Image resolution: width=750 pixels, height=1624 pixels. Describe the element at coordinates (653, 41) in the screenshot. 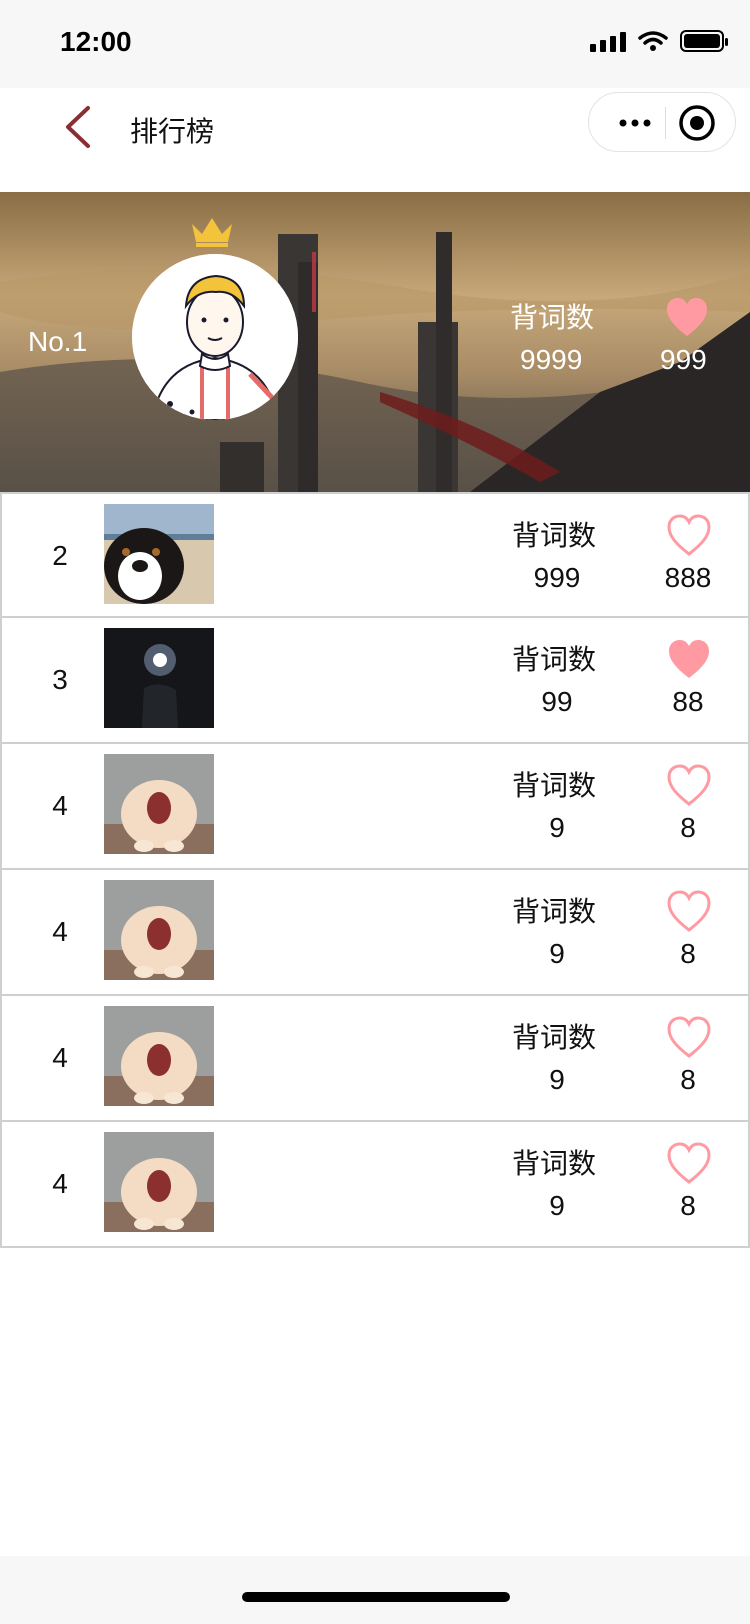

I see `wifi-icon` at that location.